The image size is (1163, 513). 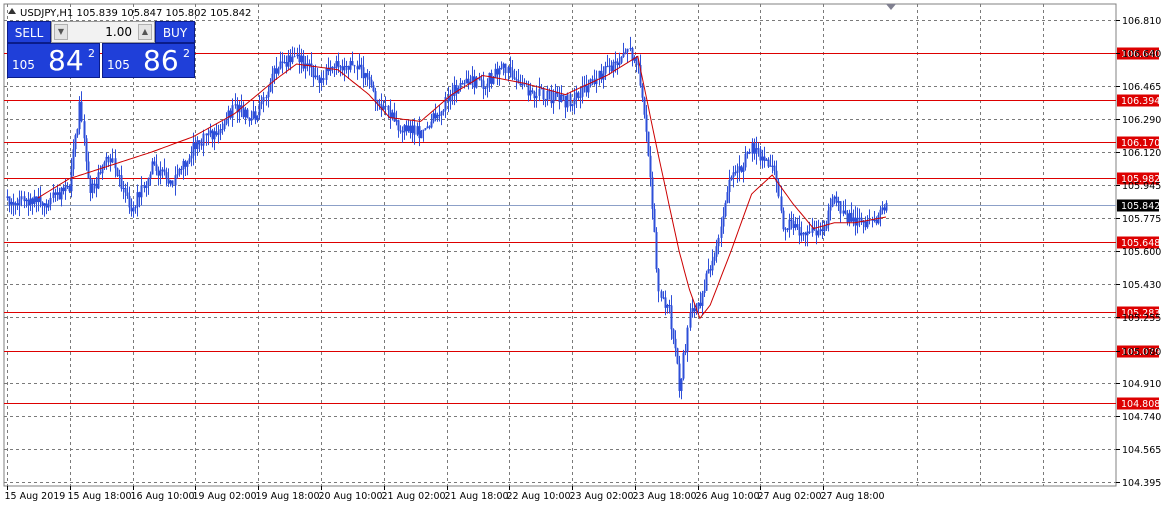 I want to click on sell-price-point: 2, so click(x=91, y=53).